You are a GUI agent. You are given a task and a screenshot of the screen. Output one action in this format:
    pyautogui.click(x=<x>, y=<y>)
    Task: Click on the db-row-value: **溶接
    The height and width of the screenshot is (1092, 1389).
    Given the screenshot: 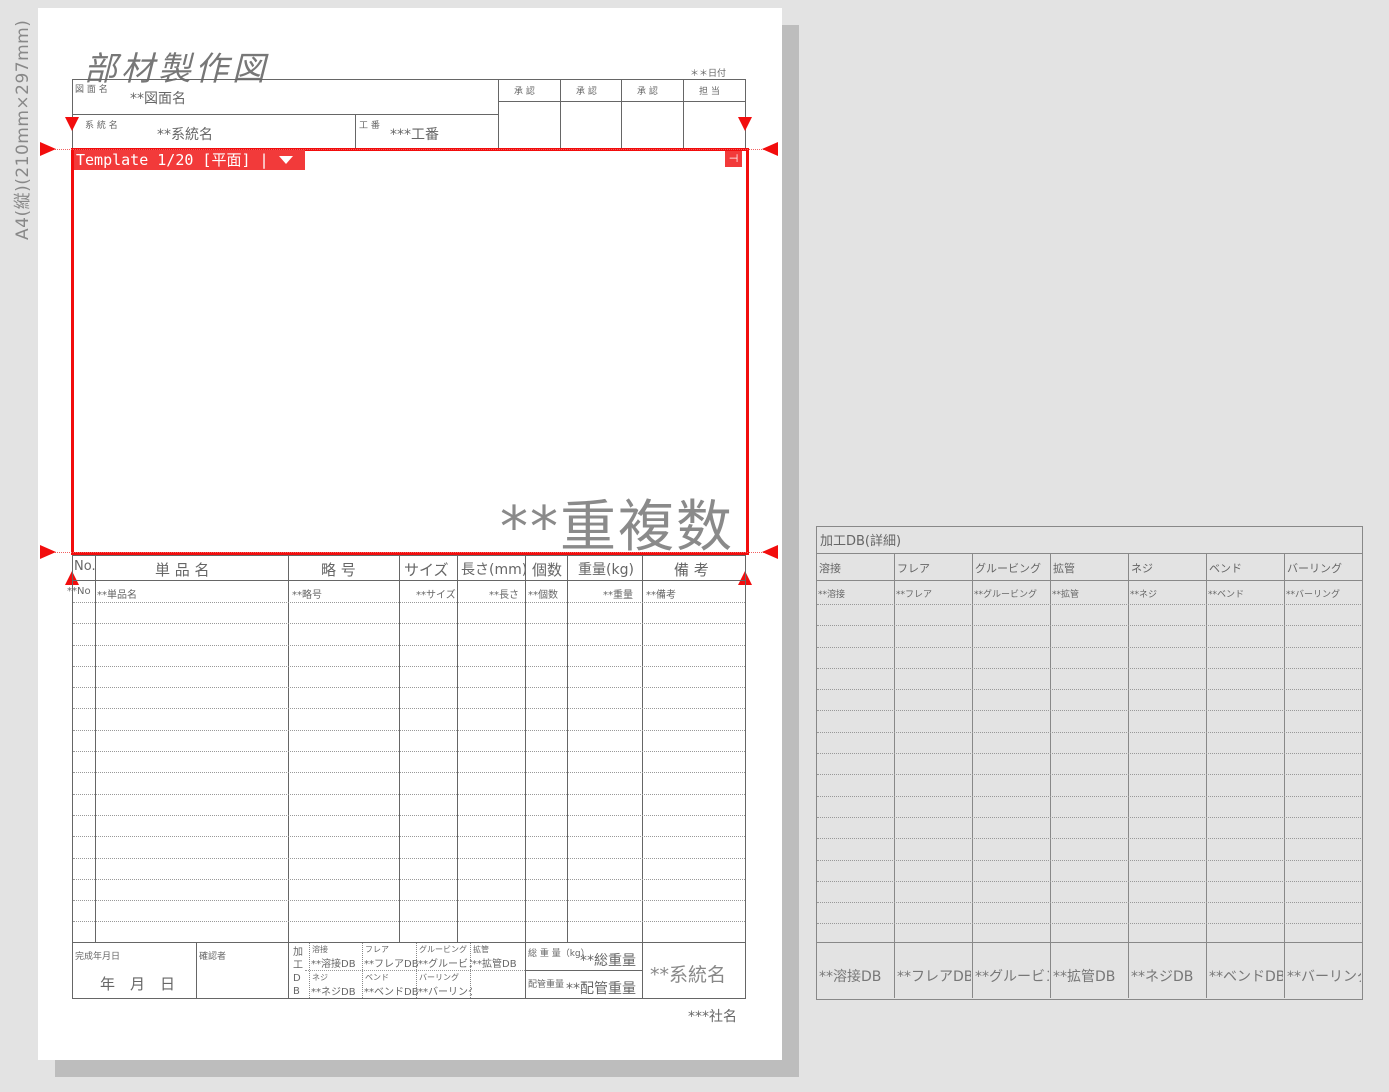 What is the action you would take?
    pyautogui.click(x=855, y=593)
    